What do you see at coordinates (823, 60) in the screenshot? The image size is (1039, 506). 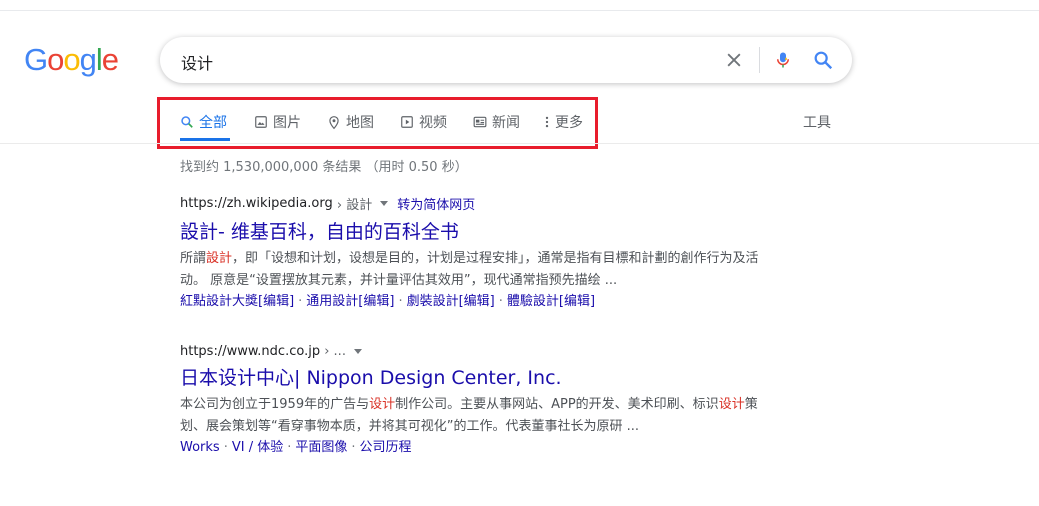 I see `search-icon` at bounding box center [823, 60].